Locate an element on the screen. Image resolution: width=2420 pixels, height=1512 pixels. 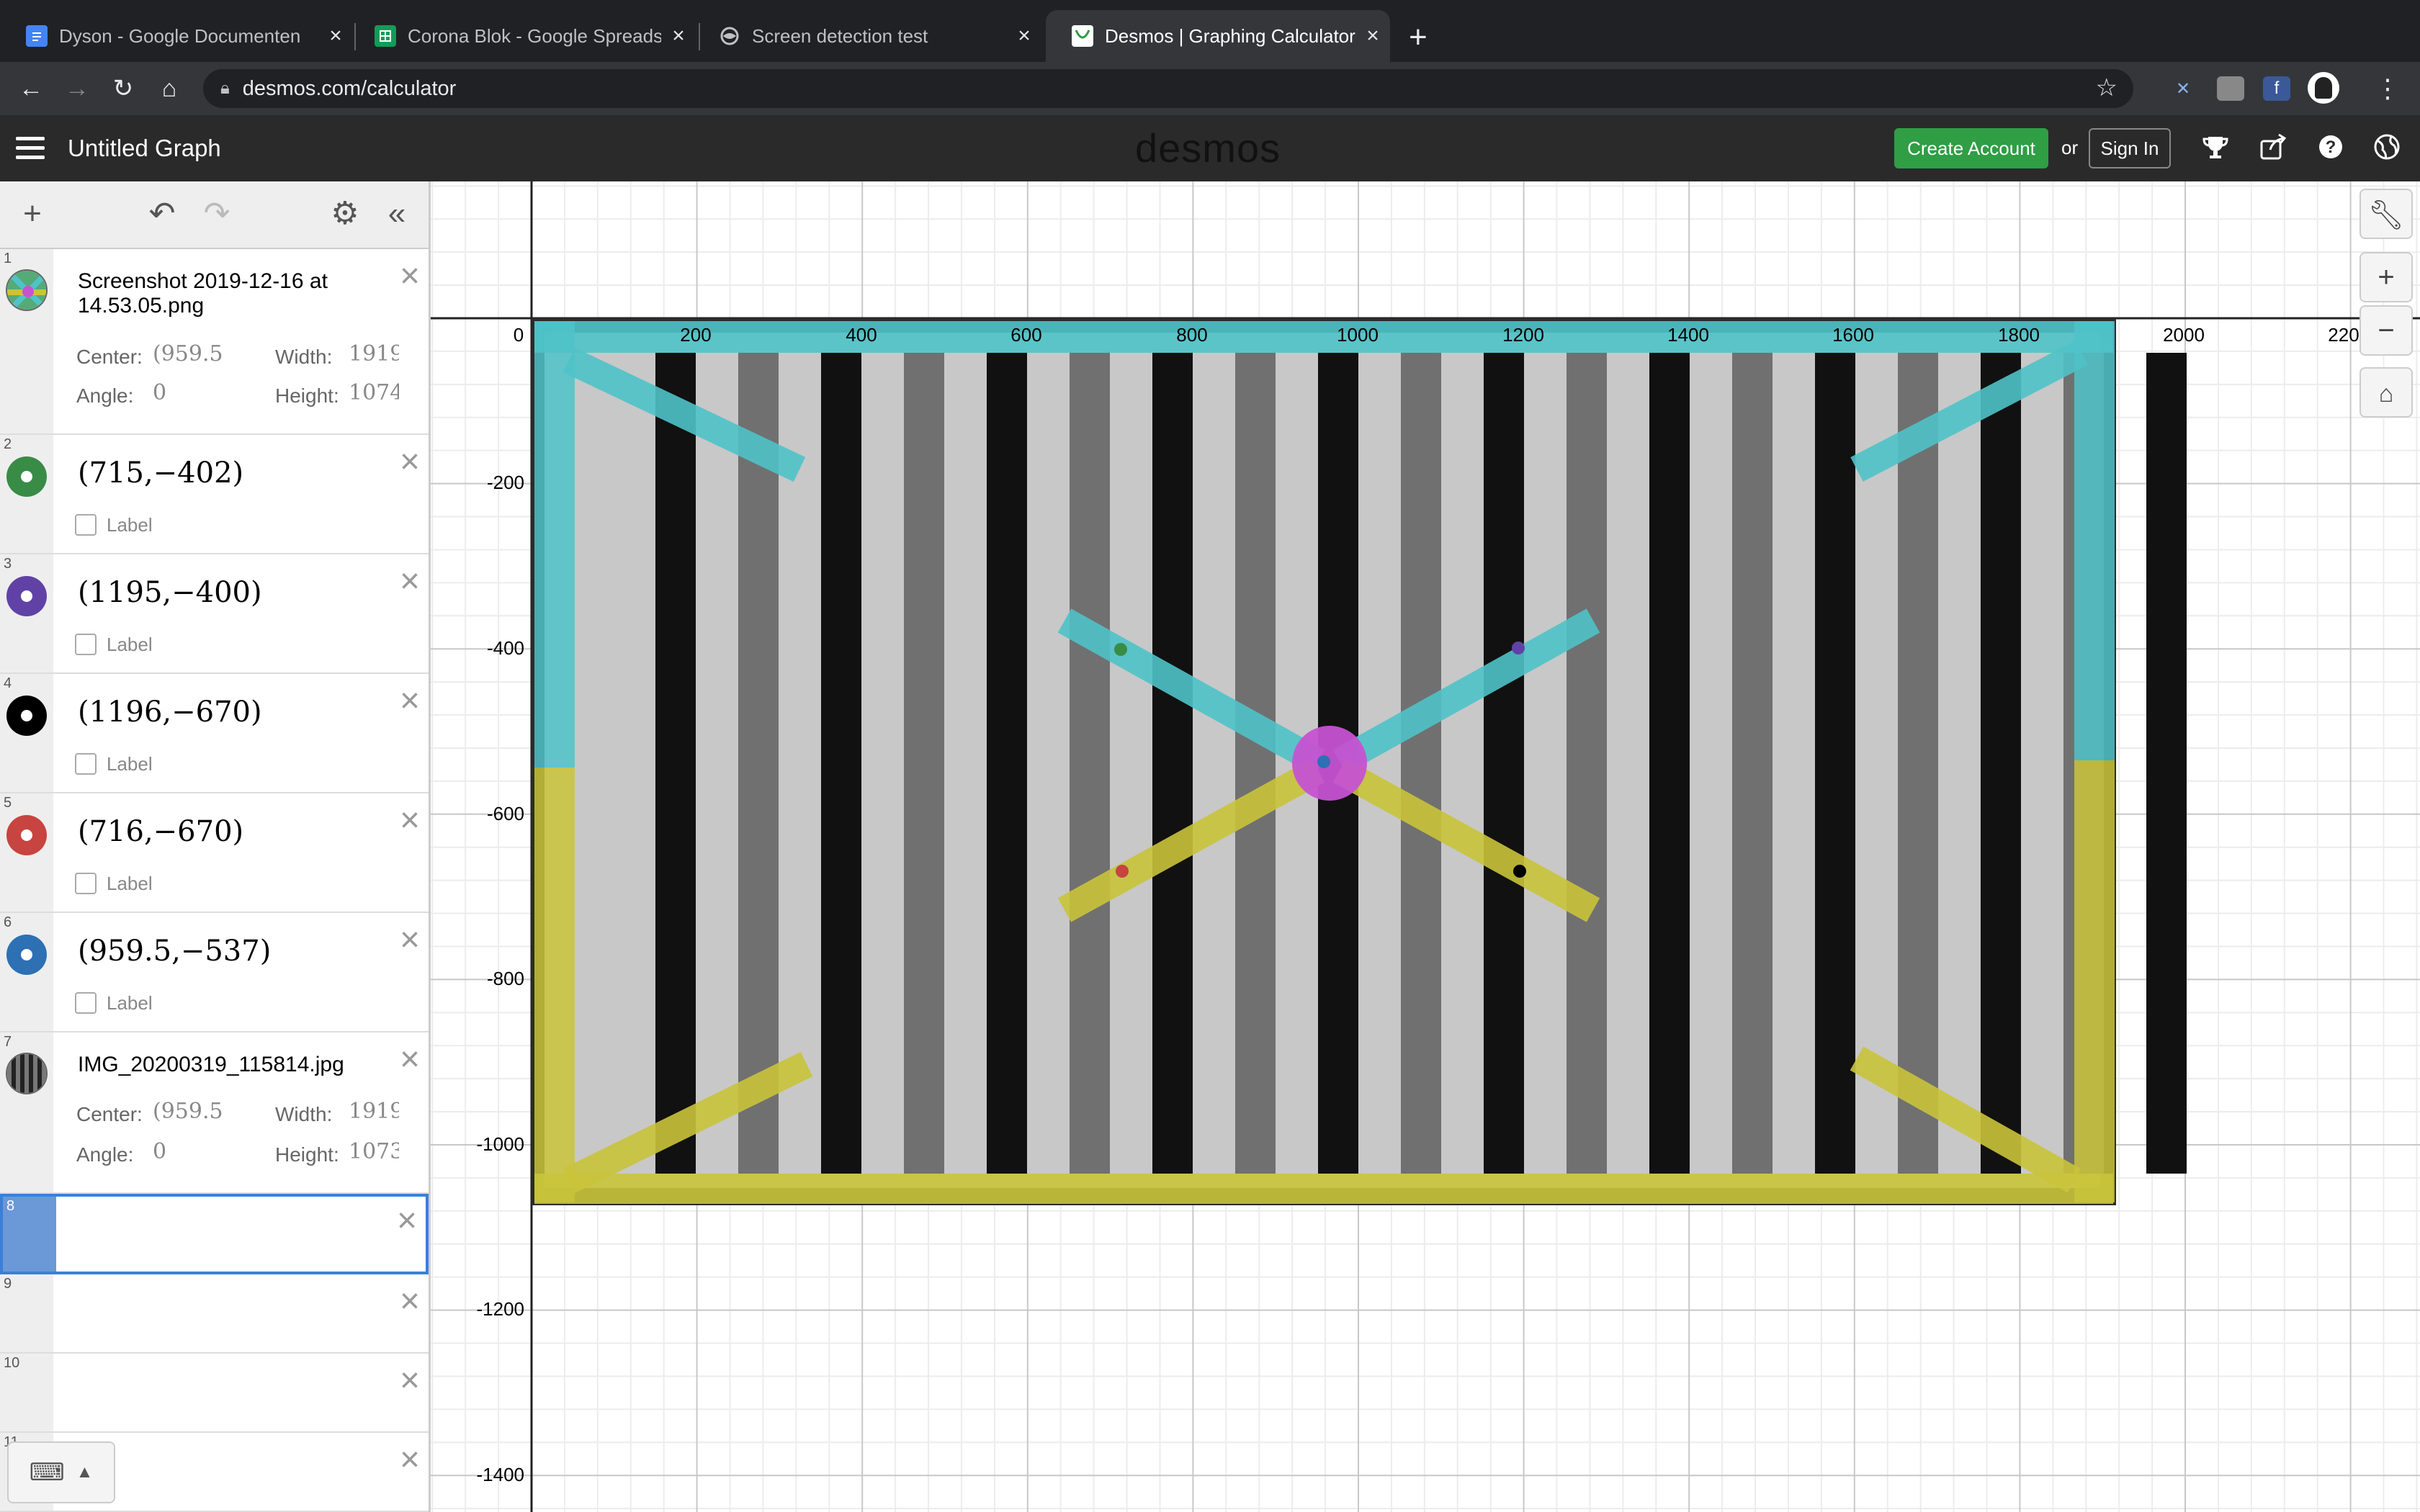
share-icon is located at coordinates (2273, 148).